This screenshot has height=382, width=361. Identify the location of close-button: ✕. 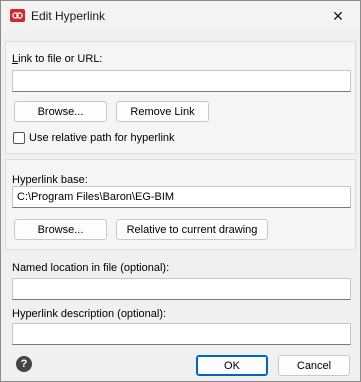
(338, 16).